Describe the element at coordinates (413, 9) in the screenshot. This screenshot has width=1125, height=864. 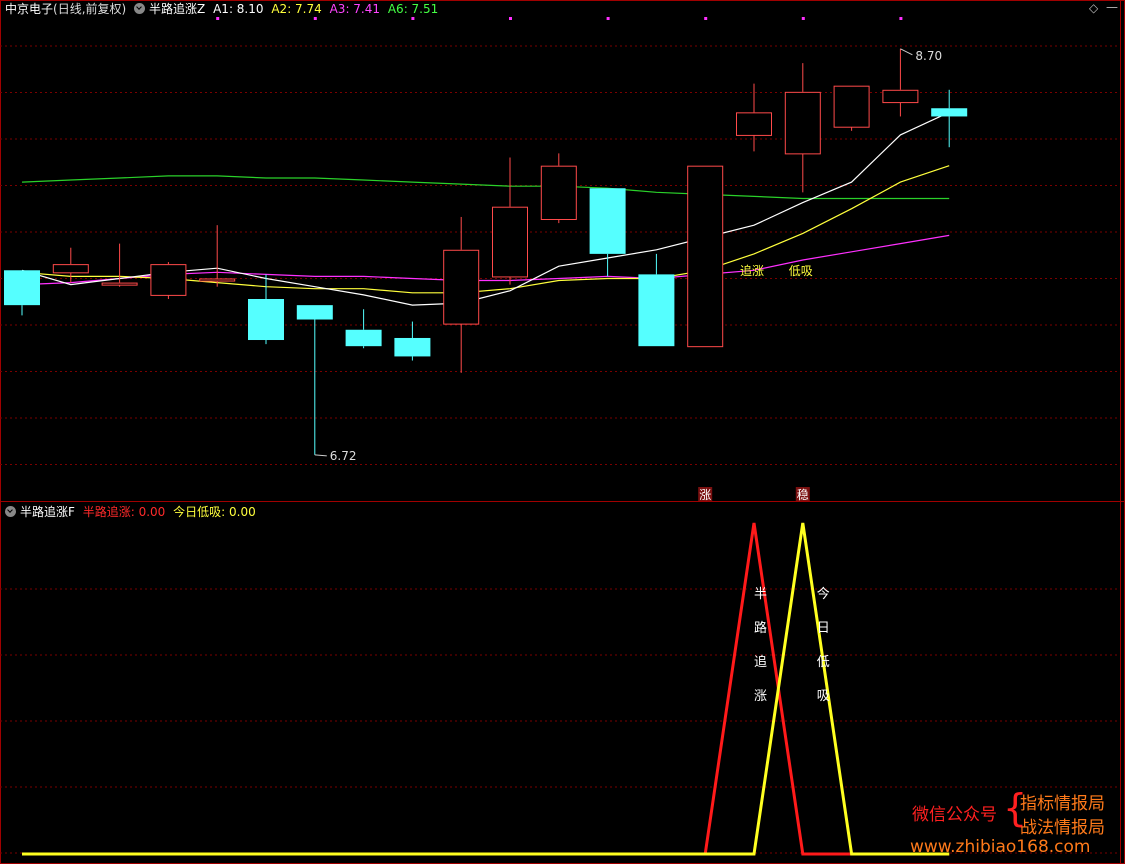
I see `a6-value: A6: 7.51` at that location.